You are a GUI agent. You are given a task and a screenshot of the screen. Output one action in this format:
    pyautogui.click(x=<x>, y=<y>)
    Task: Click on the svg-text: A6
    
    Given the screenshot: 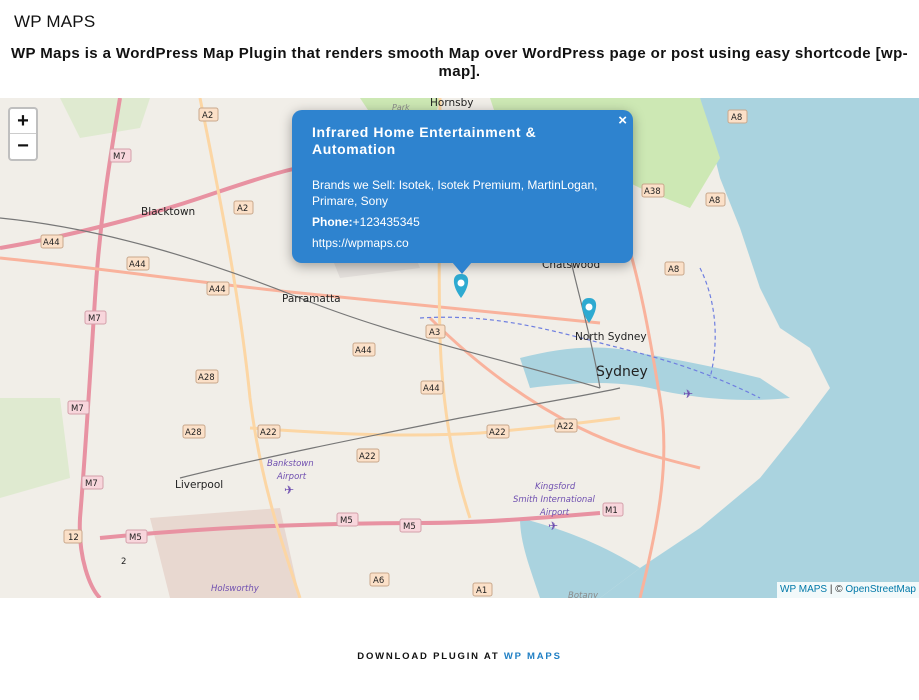 What is the action you would take?
    pyautogui.click(x=378, y=581)
    